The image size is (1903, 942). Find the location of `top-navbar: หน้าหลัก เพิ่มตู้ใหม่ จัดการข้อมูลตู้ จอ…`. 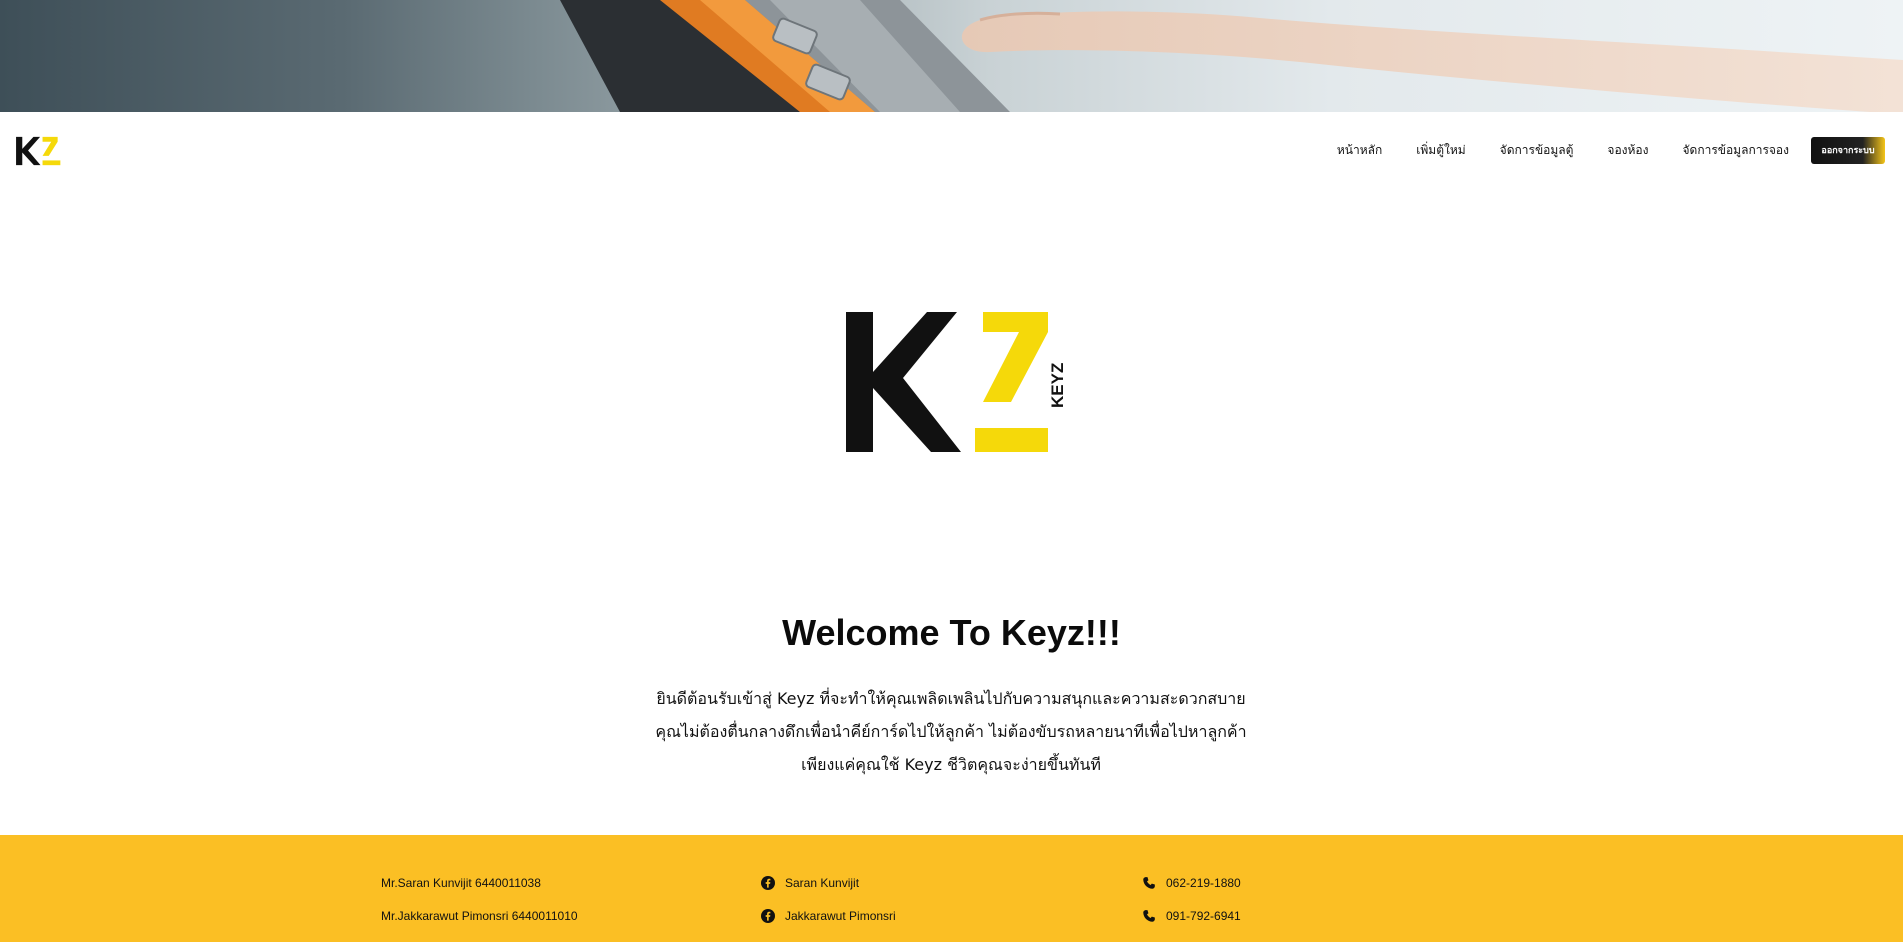

top-navbar: หน้าหลัก เพิ่มตู้ใหม่ จัดการข้อมูลตู้ จอ… is located at coordinates (951, 149).